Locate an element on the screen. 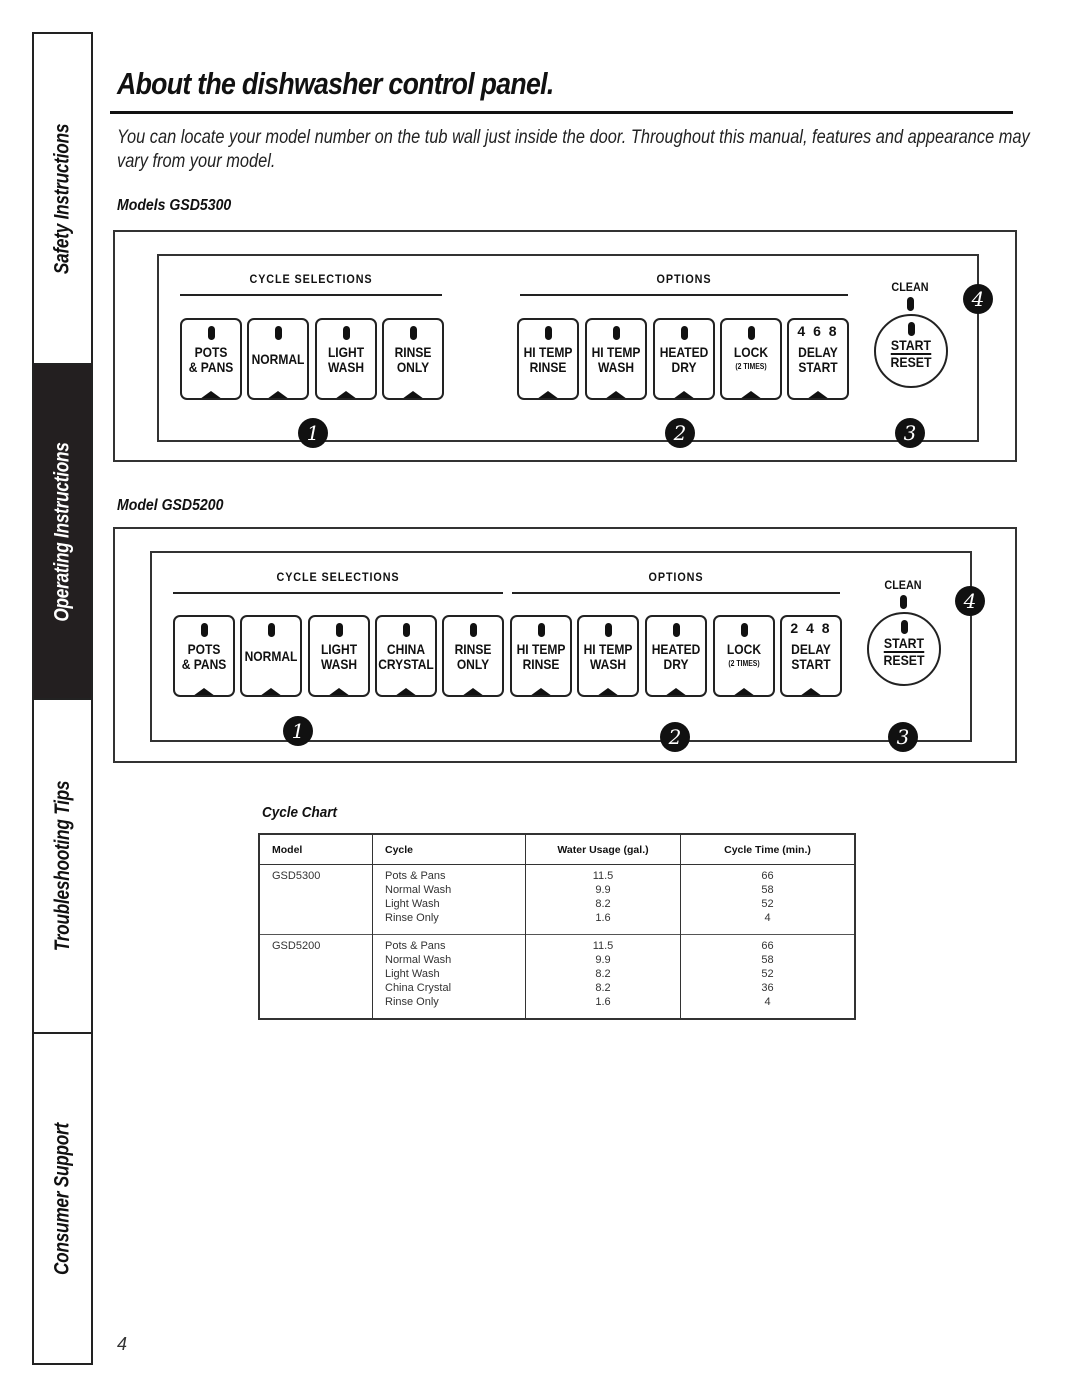 The image size is (1080, 1397). sidebar-tab-safety-instructions: Safety Instructions is located at coordinates (62, 198).